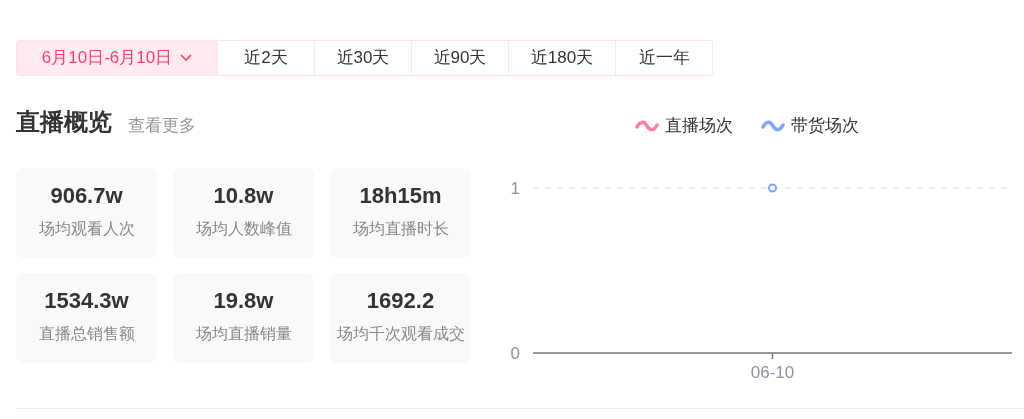  I want to click on legend-label: 直播场次, so click(699, 126).